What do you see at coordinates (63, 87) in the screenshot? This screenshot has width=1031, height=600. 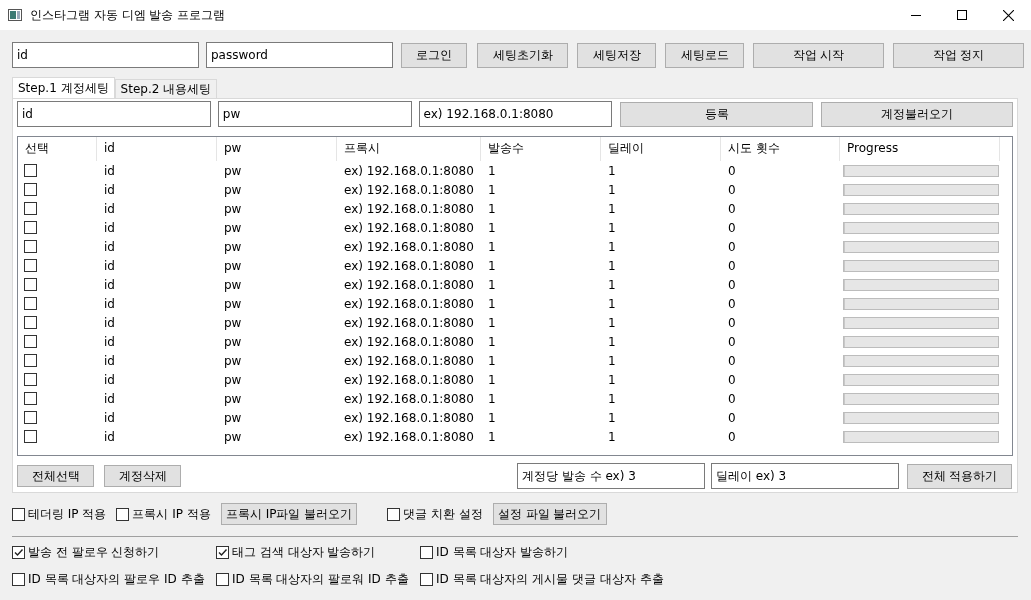 I see `tab: Step.1 계정세팅` at bounding box center [63, 87].